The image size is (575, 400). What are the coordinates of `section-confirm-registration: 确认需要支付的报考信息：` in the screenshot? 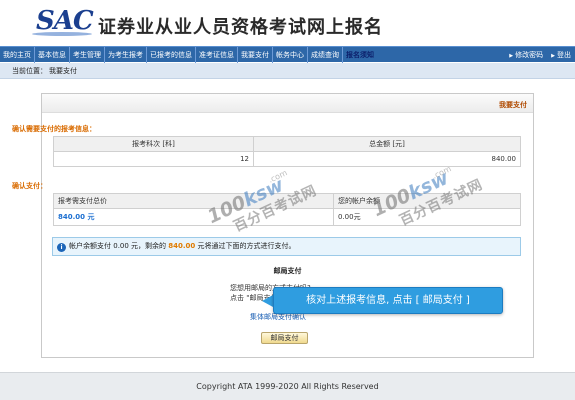 It's located at (54, 129).